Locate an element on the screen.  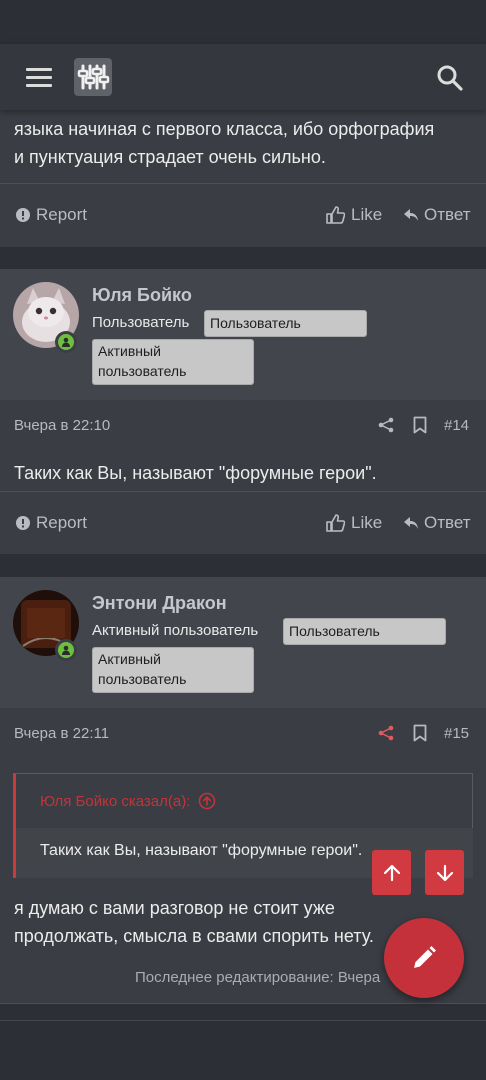
post-date: Вчера в 22:10 is located at coordinates (62, 425).